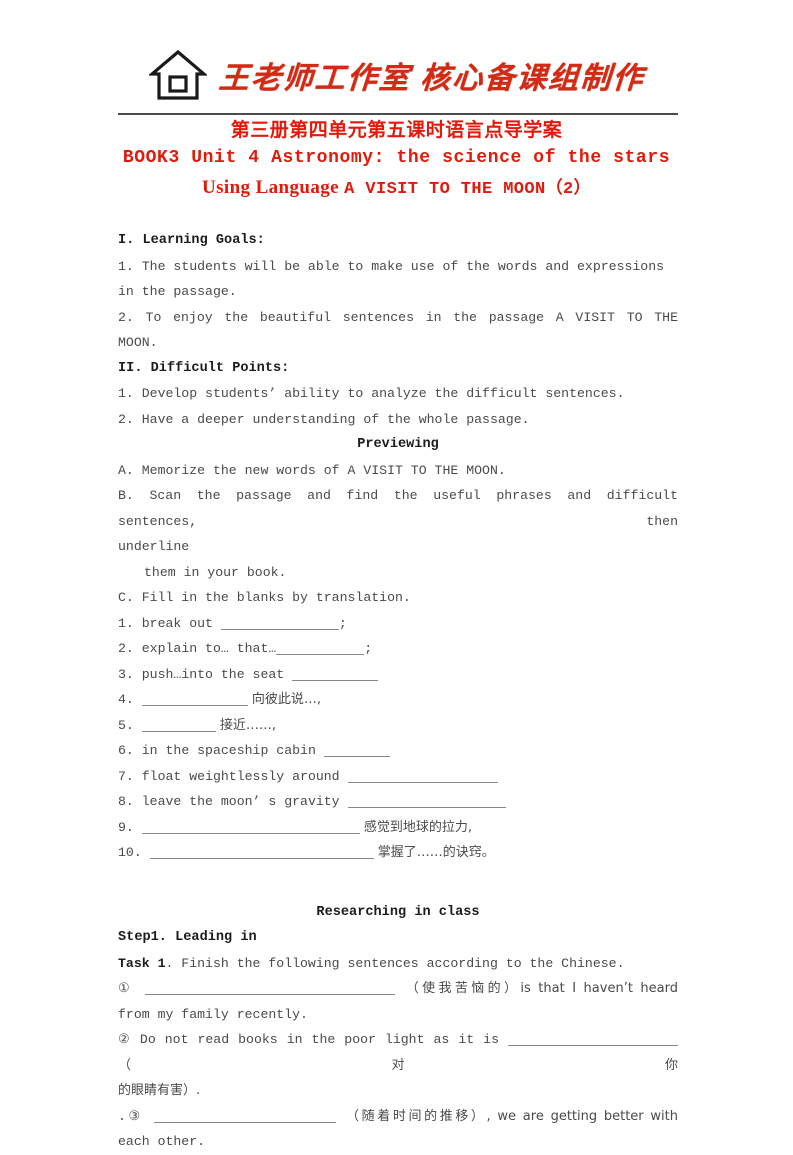 This screenshot has width=793, height=1155. Describe the element at coordinates (232, 750) in the screenshot. I see `translation-blank-prefix: in the spaceship cabin` at that location.